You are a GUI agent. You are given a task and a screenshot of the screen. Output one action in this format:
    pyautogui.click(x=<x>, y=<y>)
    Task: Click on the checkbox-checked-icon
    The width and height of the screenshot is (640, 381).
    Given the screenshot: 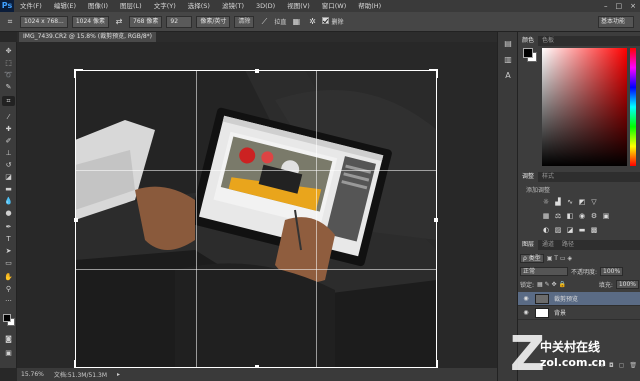 What is the action you would take?
    pyautogui.click(x=326, y=20)
    